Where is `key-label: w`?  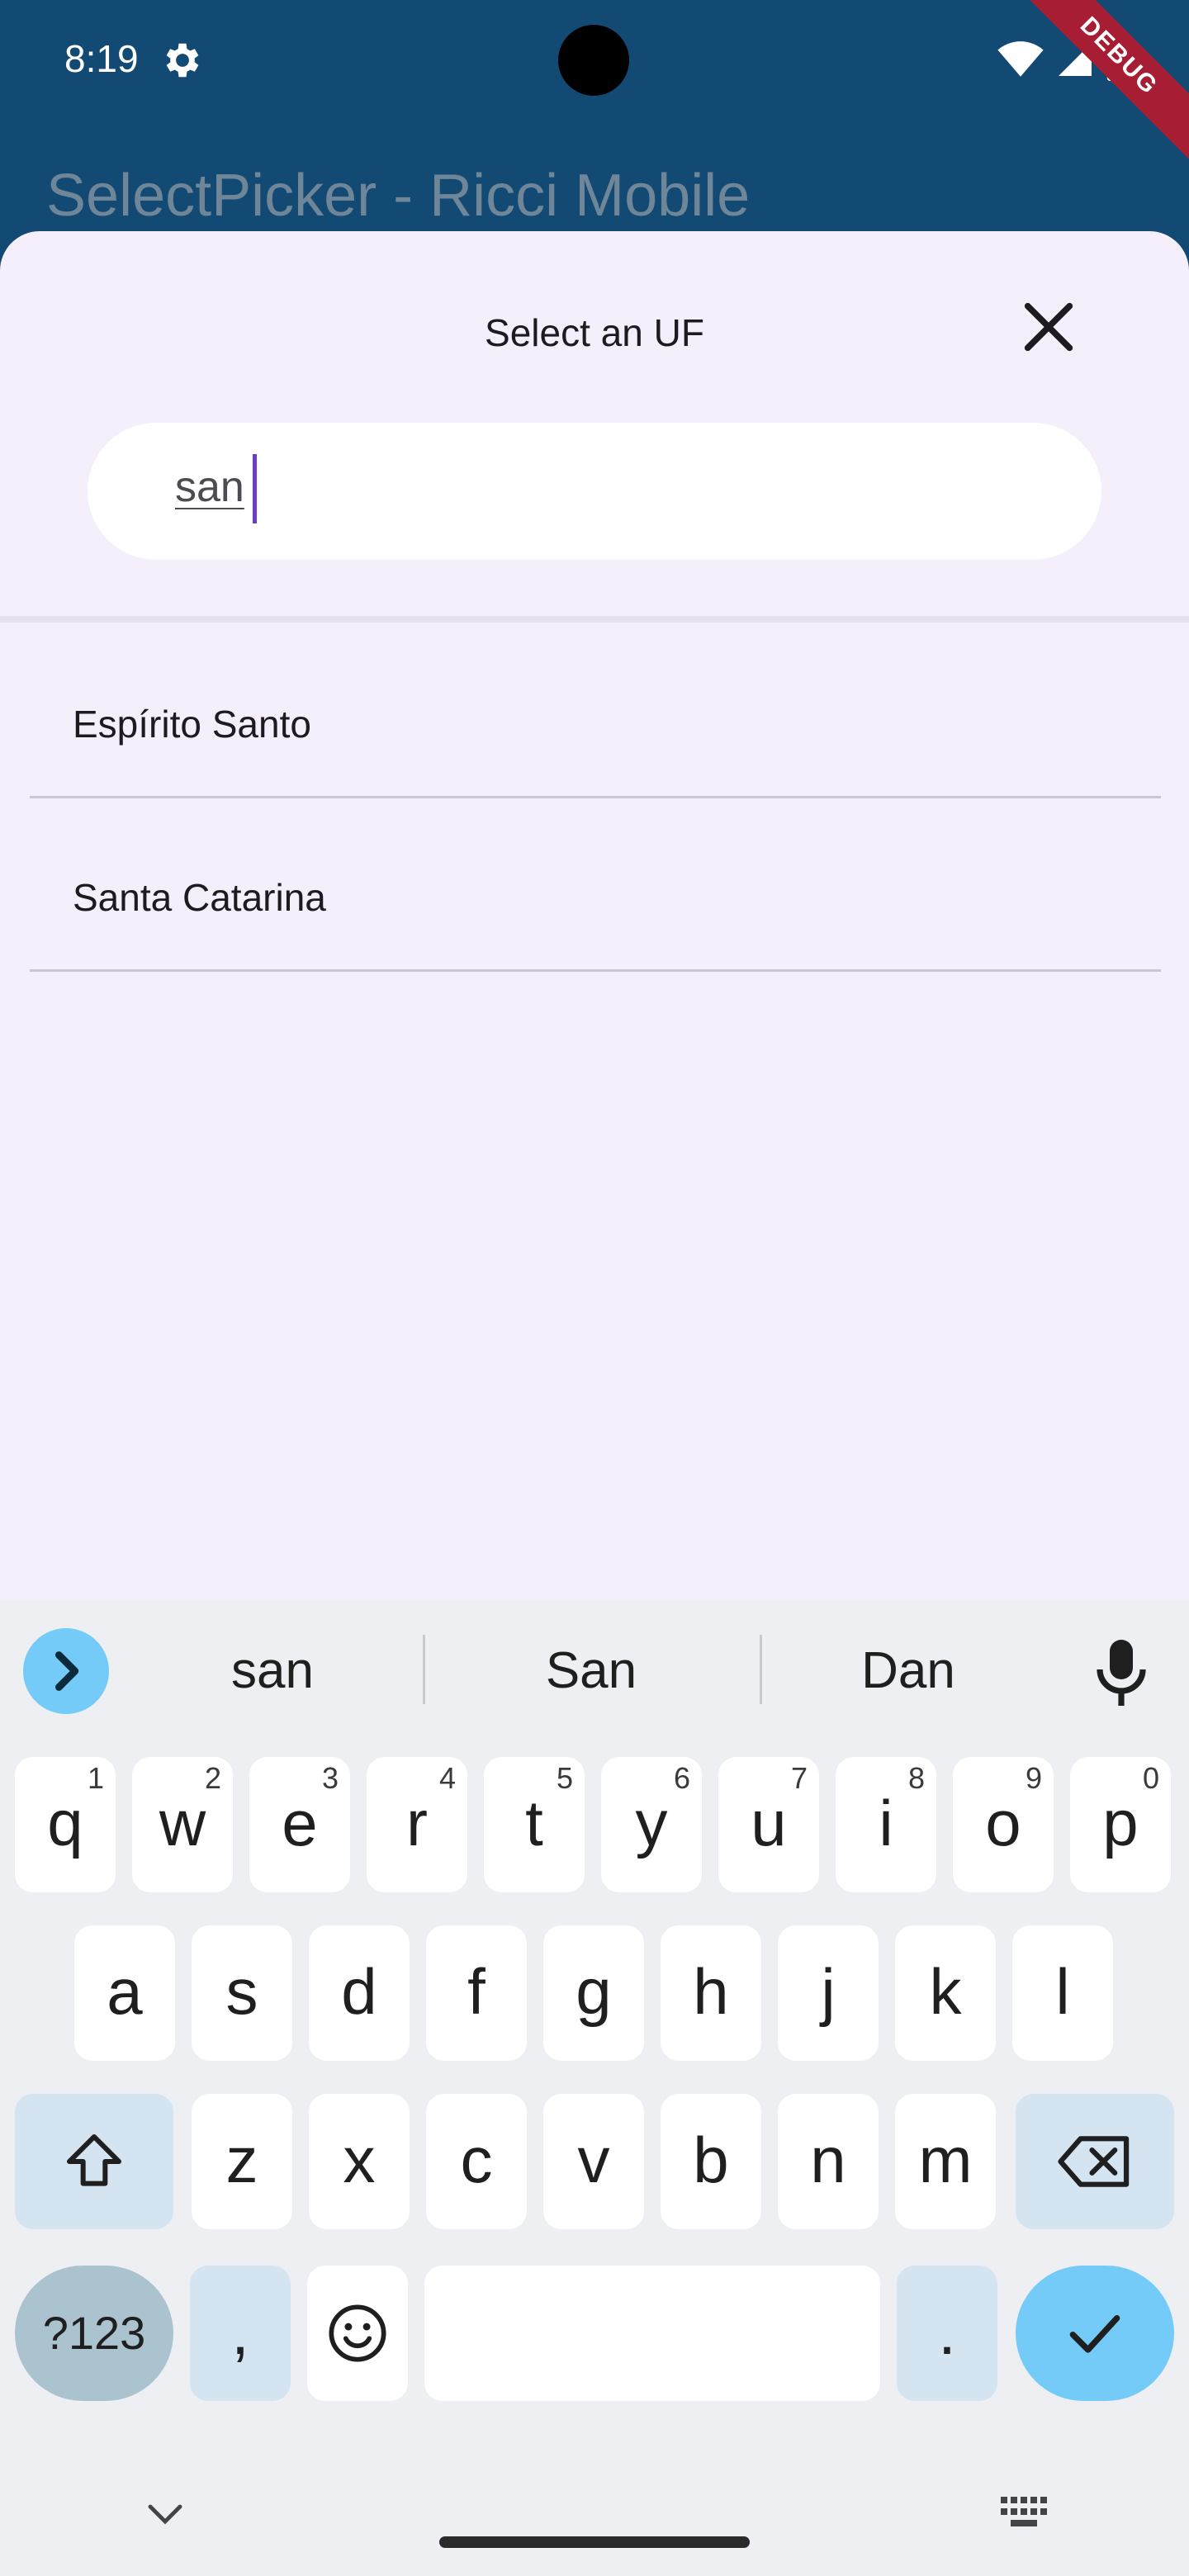 key-label: w is located at coordinates (182, 1823).